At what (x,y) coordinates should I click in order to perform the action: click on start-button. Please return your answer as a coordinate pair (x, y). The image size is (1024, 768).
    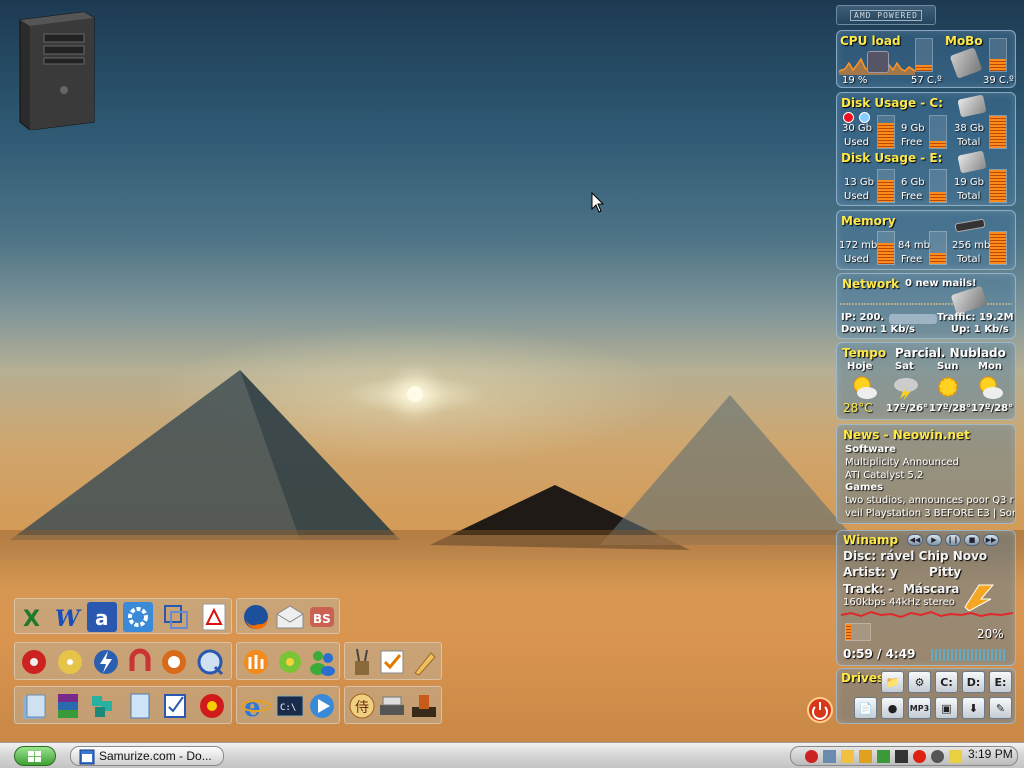
    Looking at the image, I should click on (35, 756).